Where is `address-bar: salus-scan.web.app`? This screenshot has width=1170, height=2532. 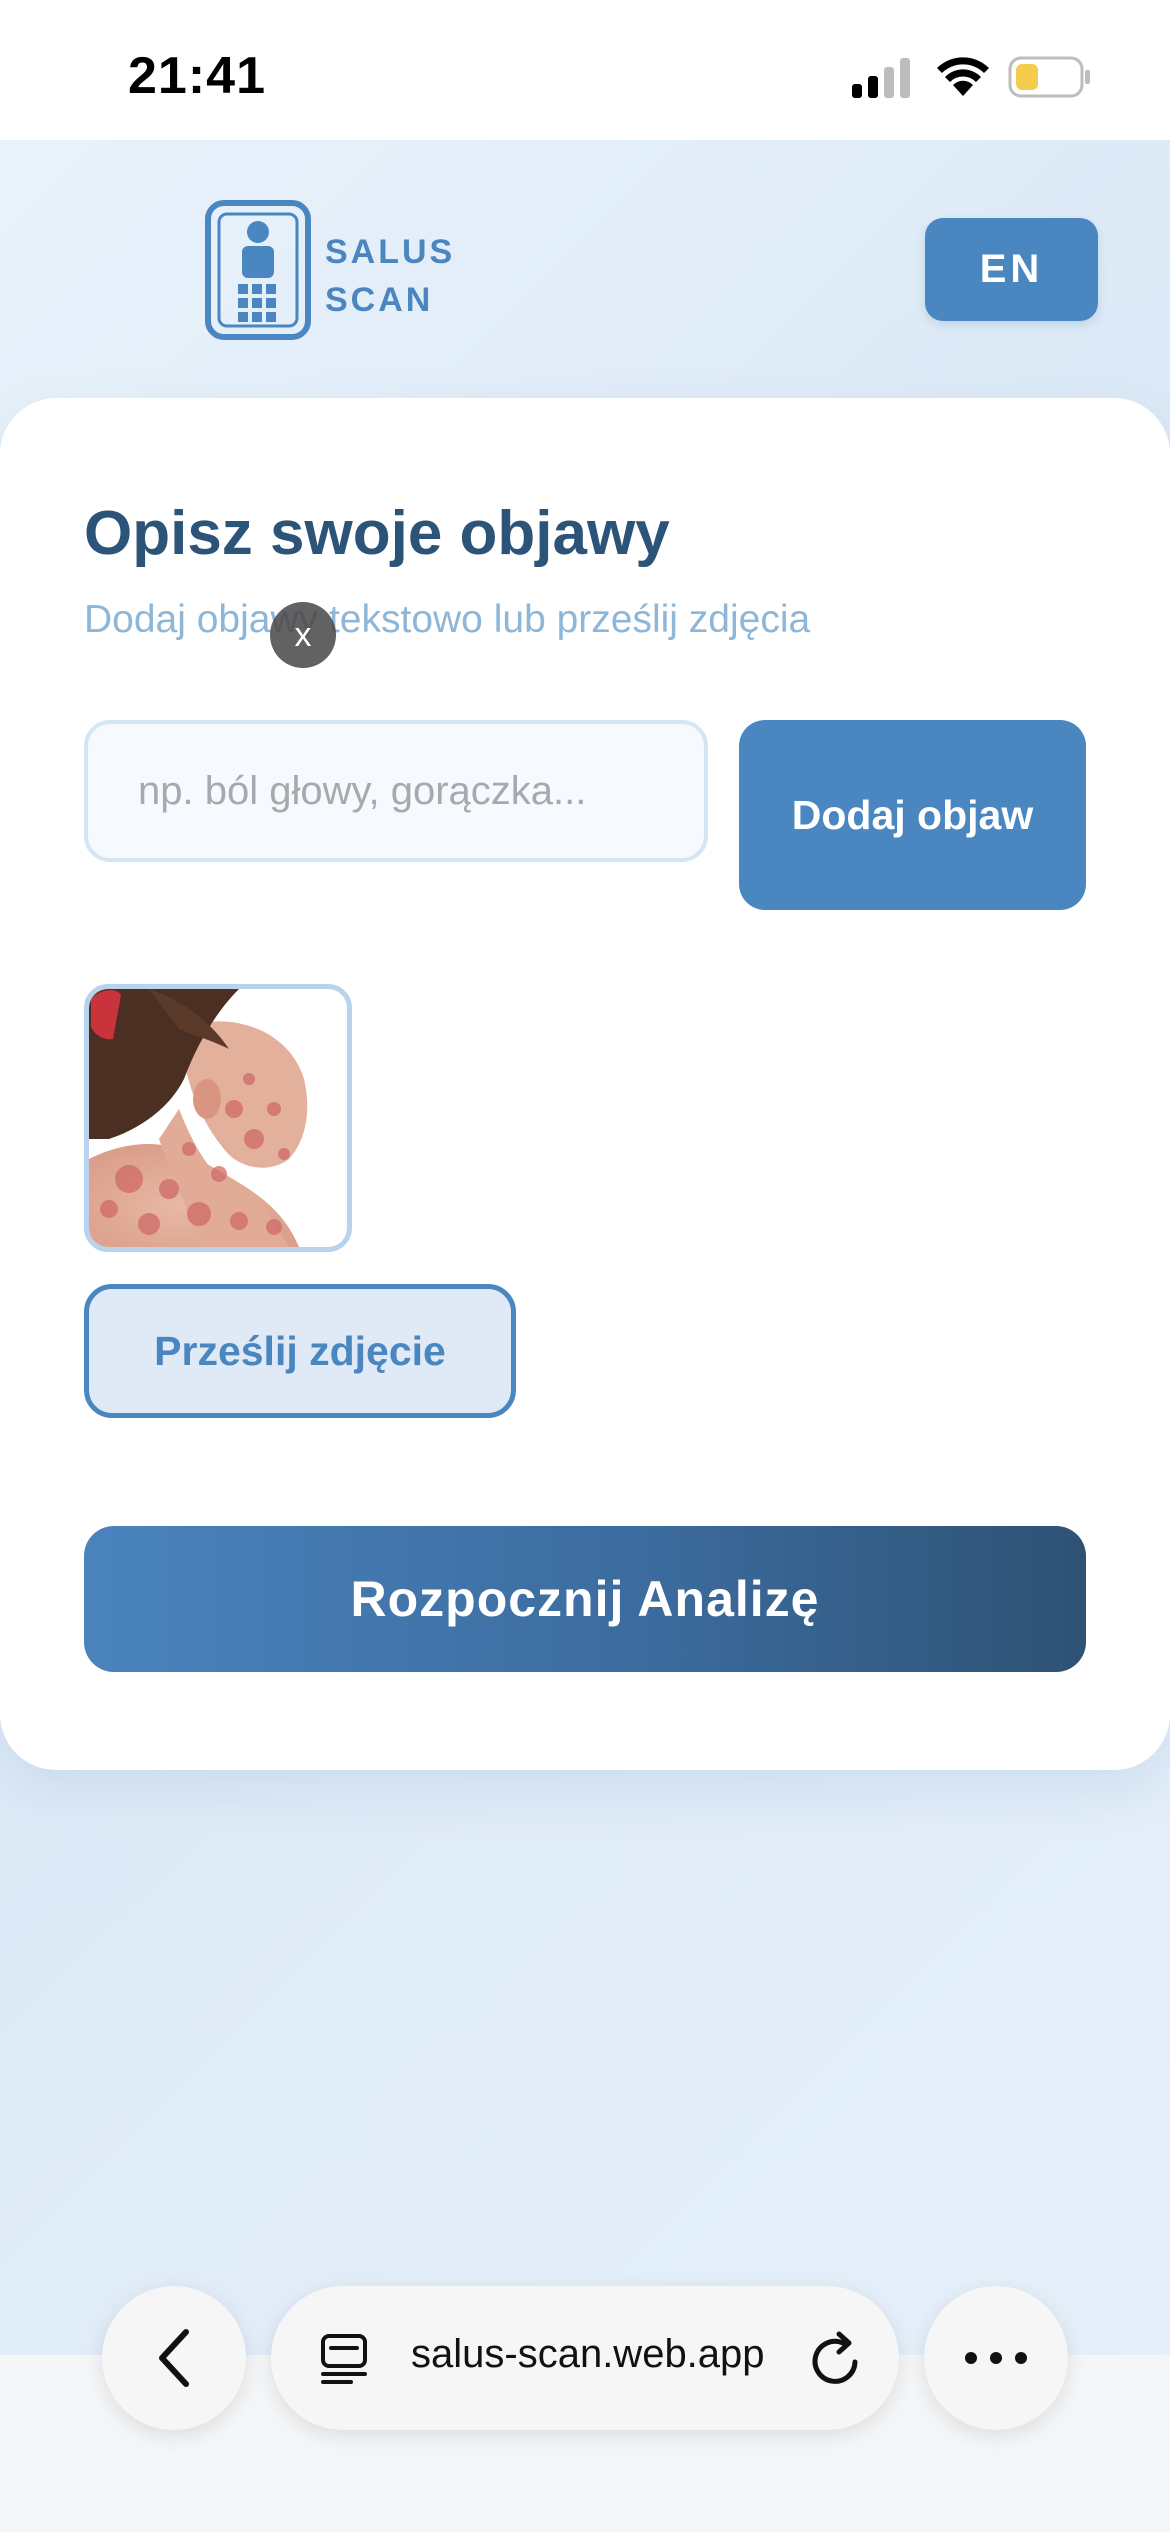
address-bar: salus-scan.web.app is located at coordinates (585, 2358).